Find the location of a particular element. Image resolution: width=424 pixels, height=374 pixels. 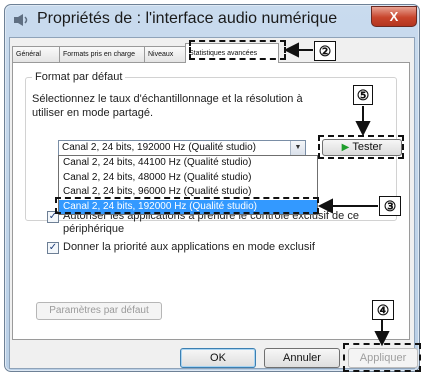

chevron-down-icon: ▼ is located at coordinates (297, 148).